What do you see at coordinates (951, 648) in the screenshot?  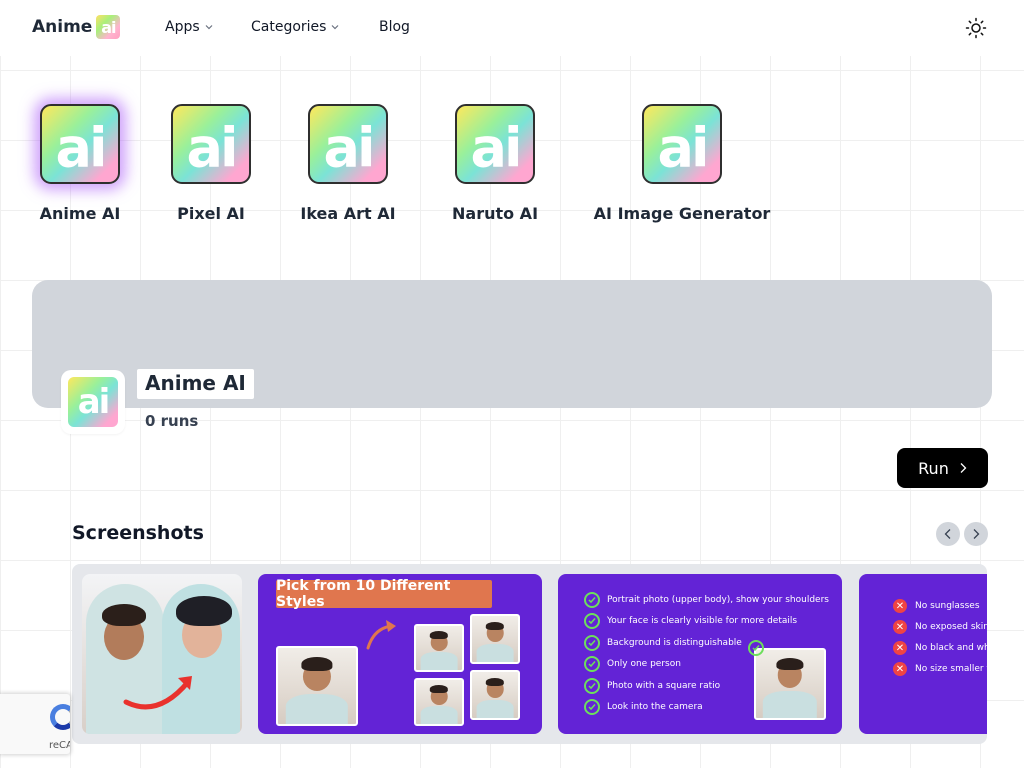 I see `restriction-text: No black and whi` at bounding box center [951, 648].